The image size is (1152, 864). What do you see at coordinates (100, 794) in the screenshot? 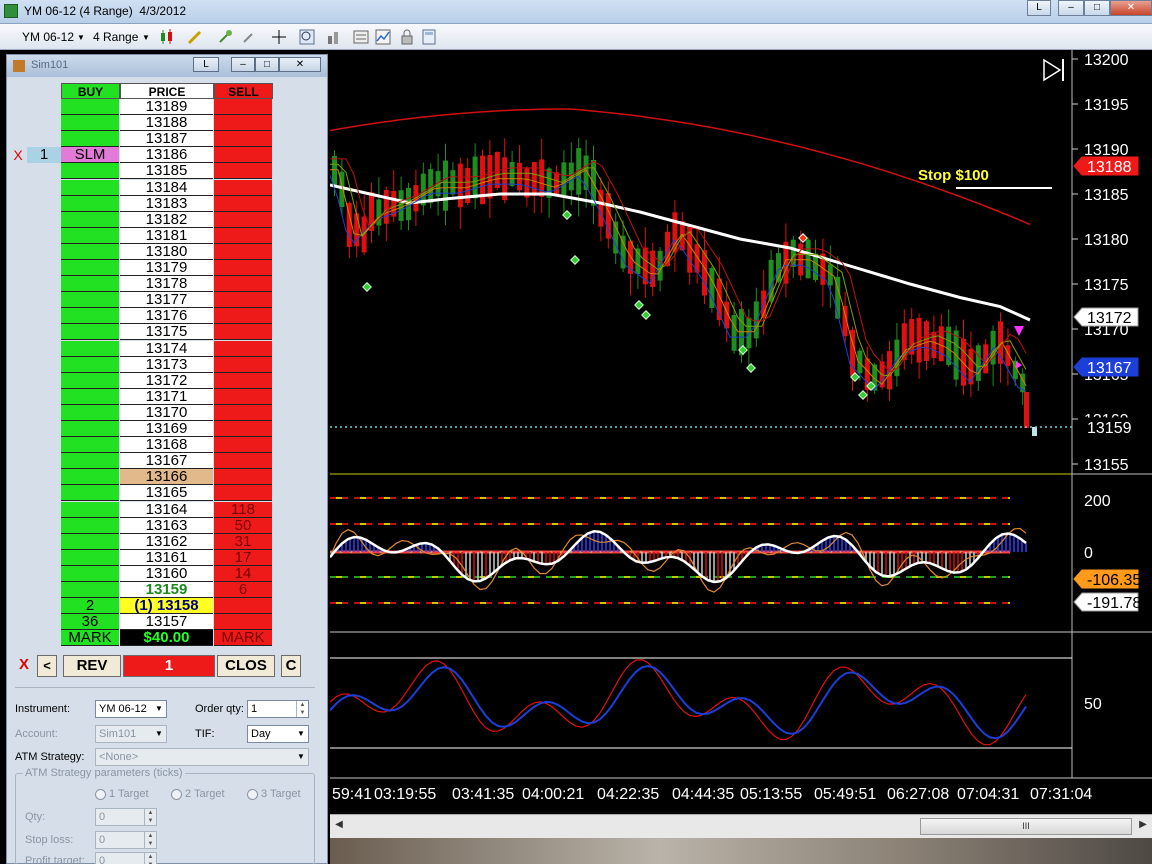
I see `target1-radio` at bounding box center [100, 794].